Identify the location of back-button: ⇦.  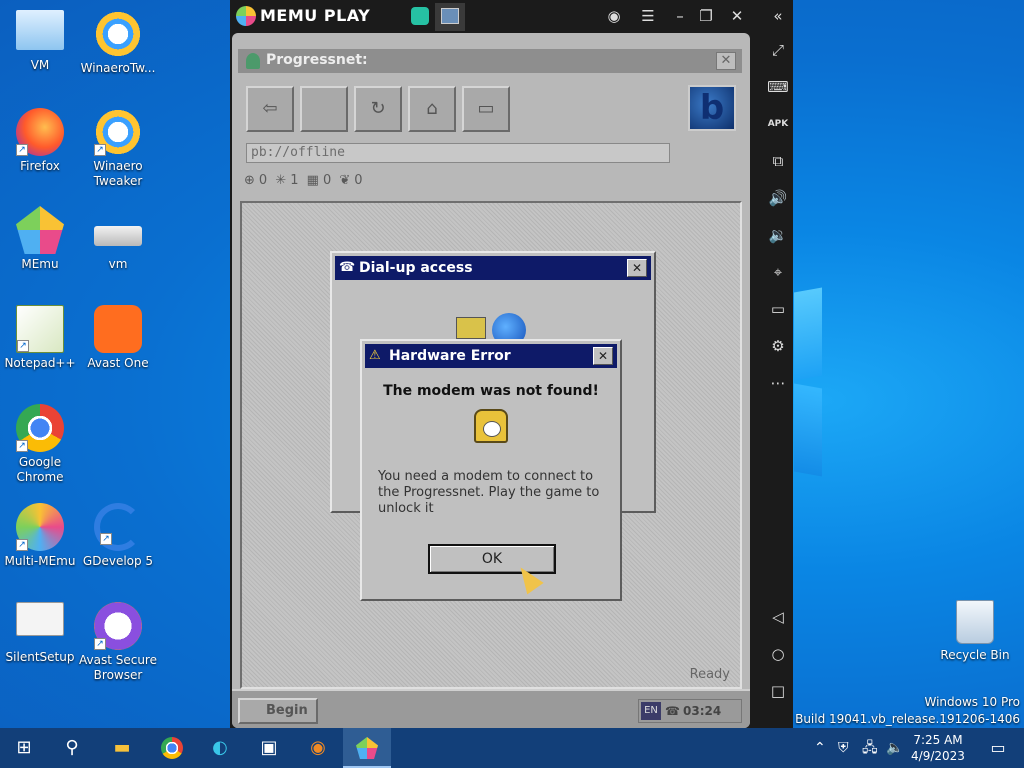
(270, 109).